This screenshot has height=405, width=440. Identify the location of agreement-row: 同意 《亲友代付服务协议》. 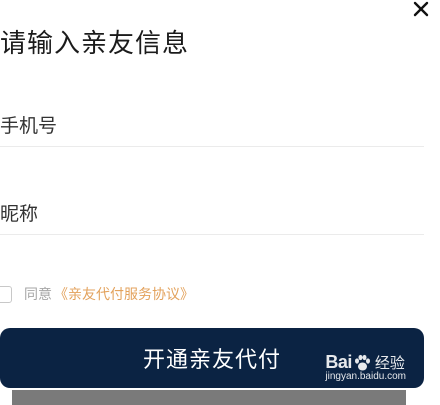
(97, 294).